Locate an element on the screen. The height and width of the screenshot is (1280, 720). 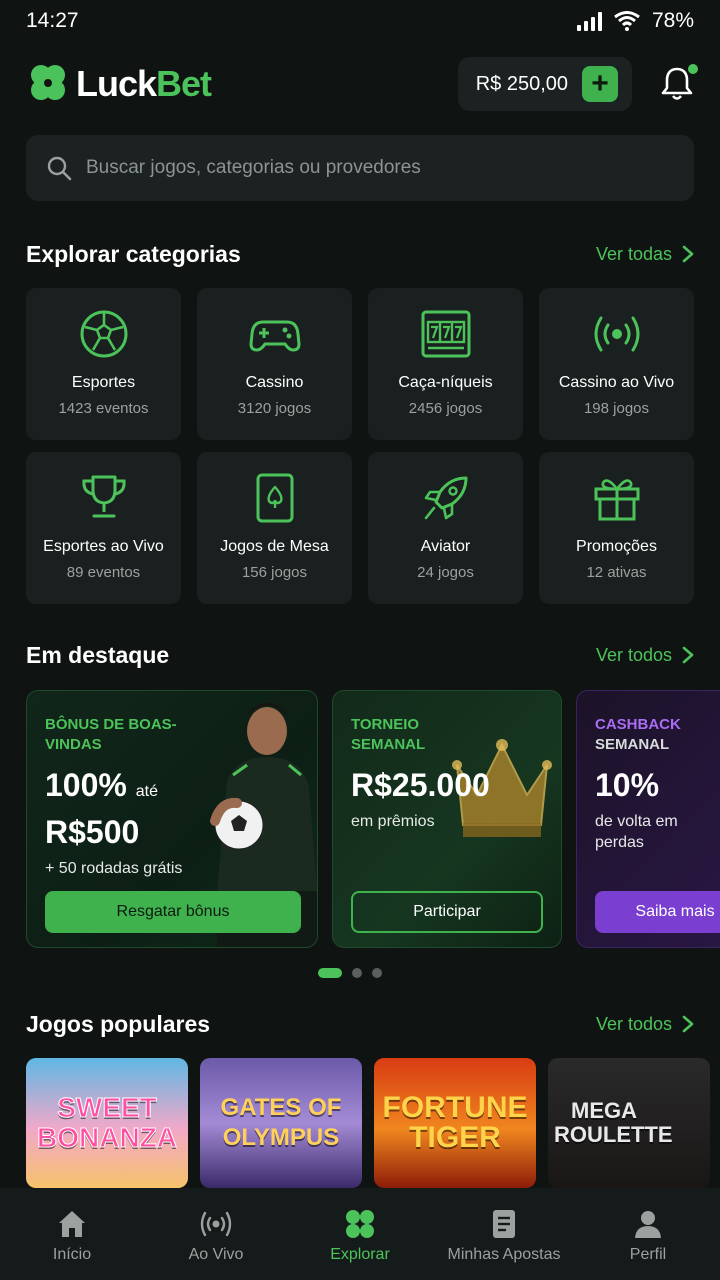
category-promocoes: Promoções 12 ativas is located at coordinates (616, 528).